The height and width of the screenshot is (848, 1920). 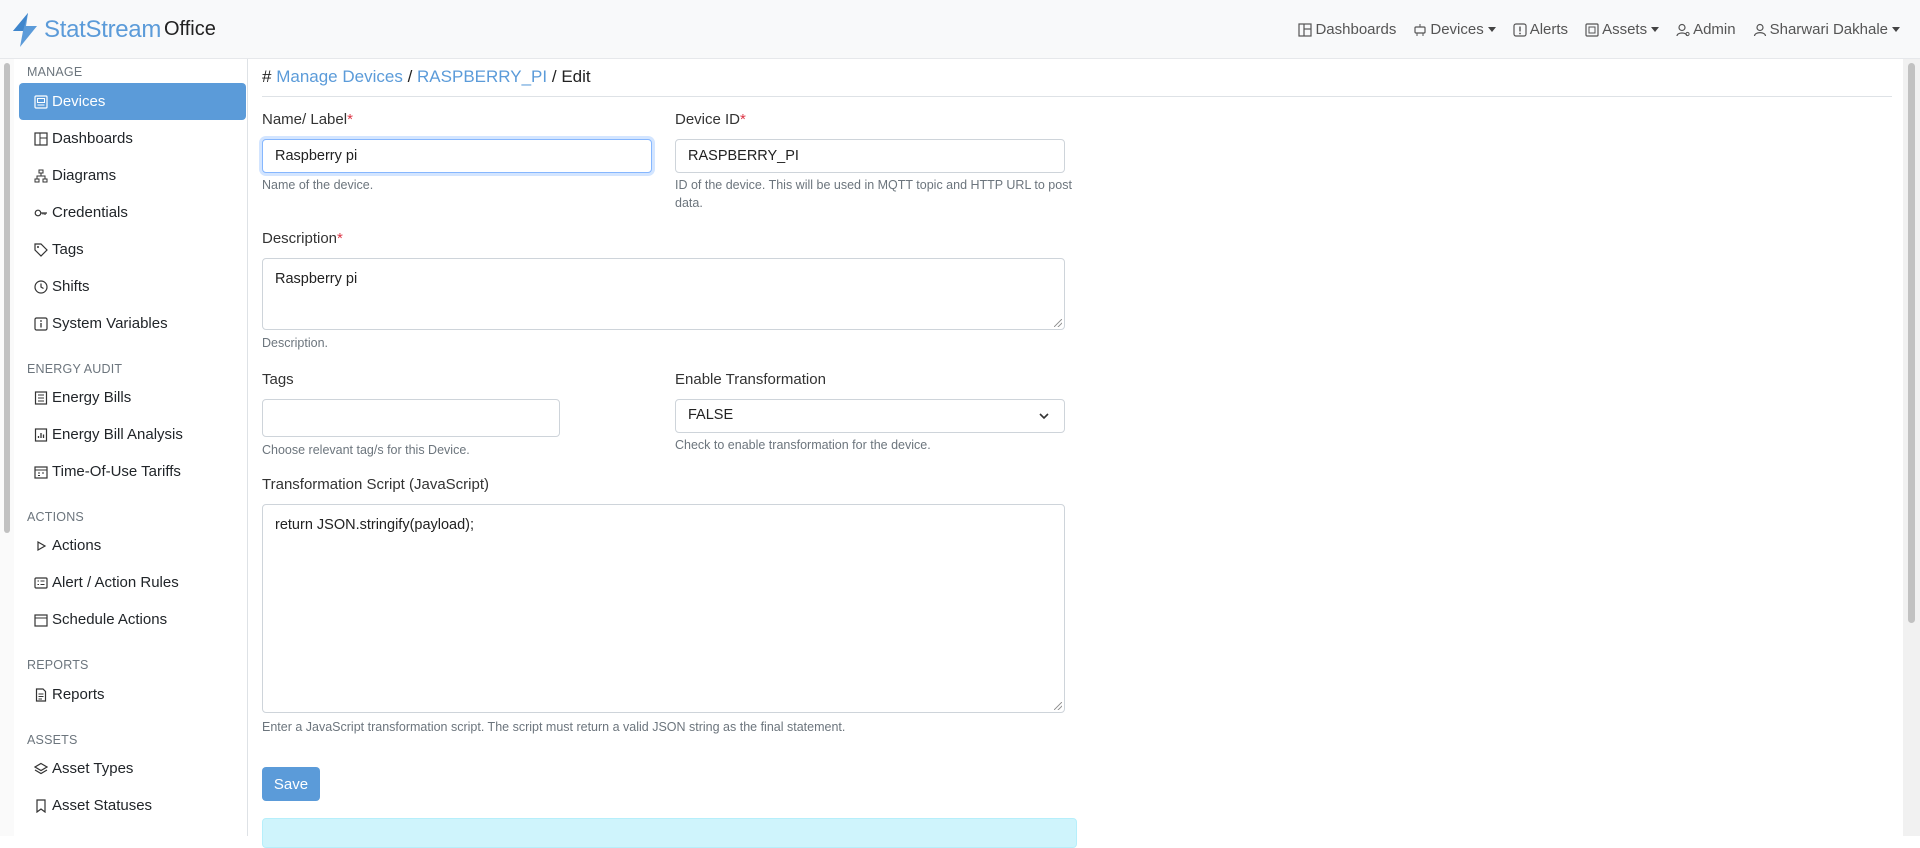 I want to click on description-value: Raspberry pi, so click(x=316, y=279).